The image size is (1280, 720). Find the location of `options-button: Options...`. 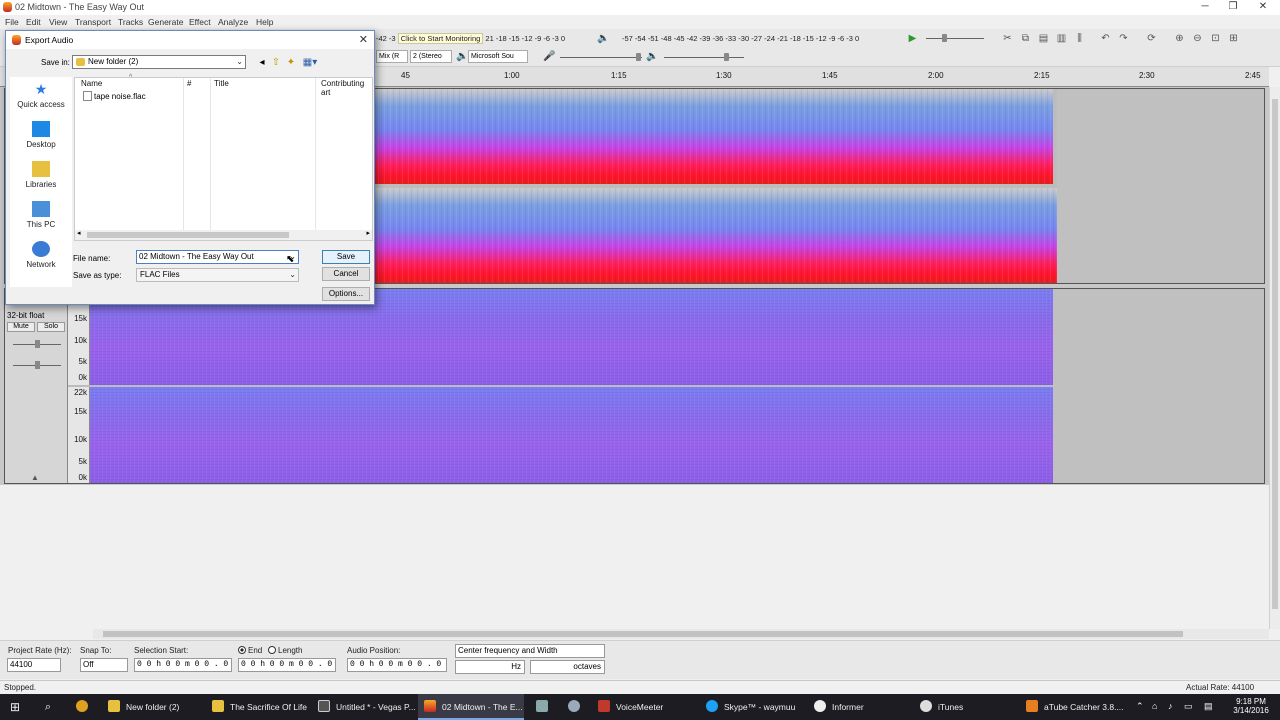

options-button: Options... is located at coordinates (346, 294).